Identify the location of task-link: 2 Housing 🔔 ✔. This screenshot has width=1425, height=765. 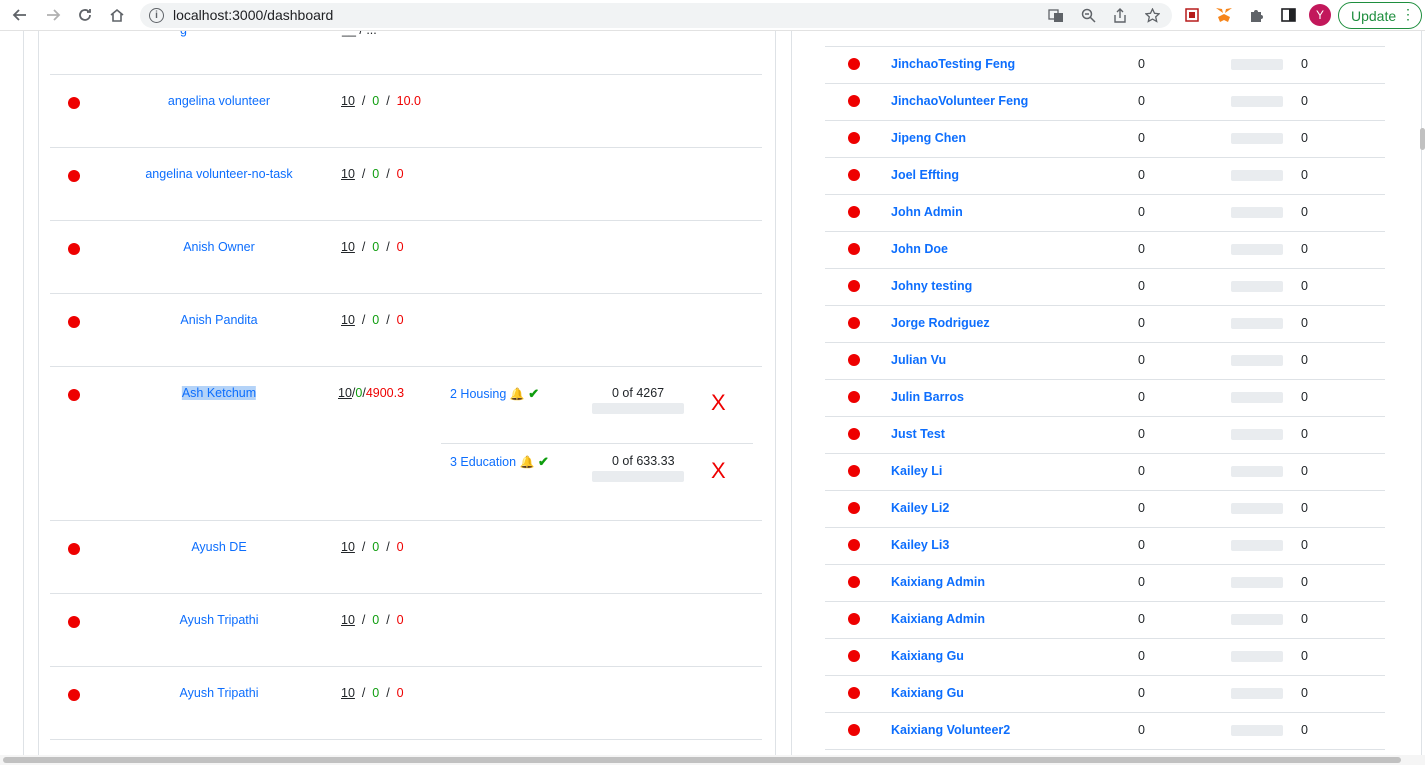
(494, 394).